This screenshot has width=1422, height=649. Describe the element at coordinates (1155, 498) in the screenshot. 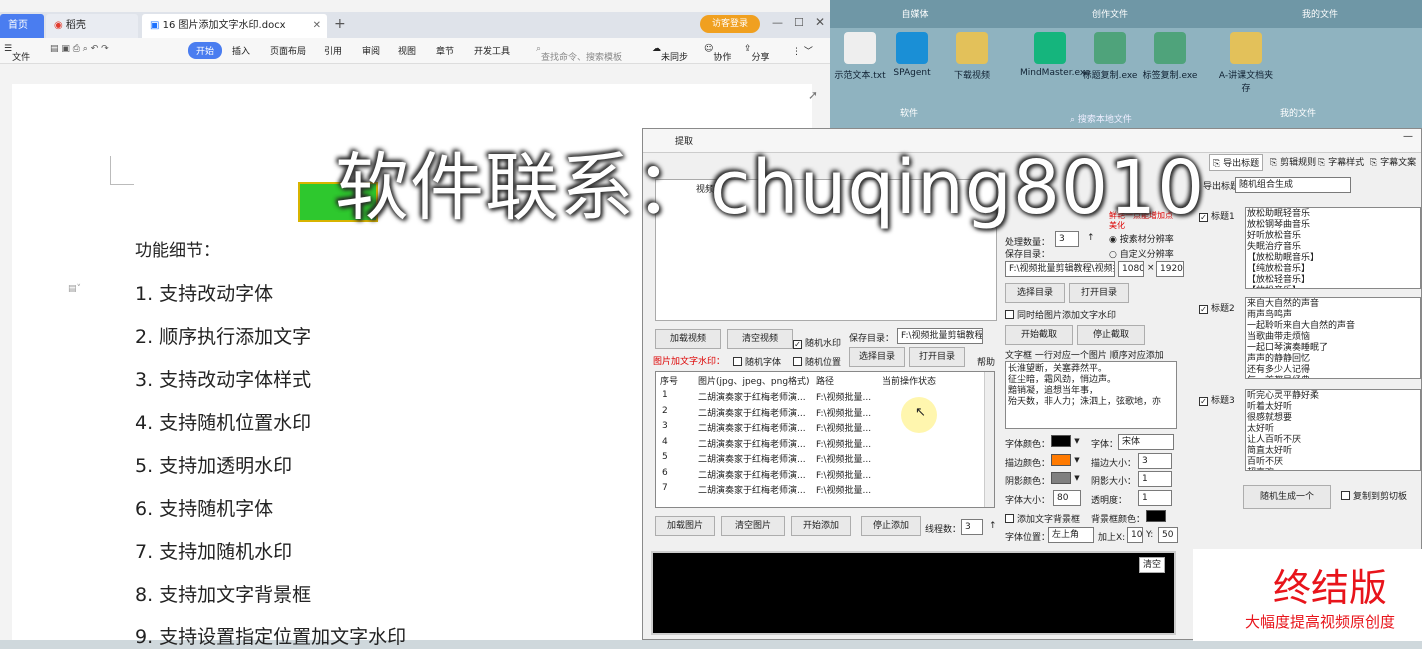

I see `opacity-select: 1` at that location.